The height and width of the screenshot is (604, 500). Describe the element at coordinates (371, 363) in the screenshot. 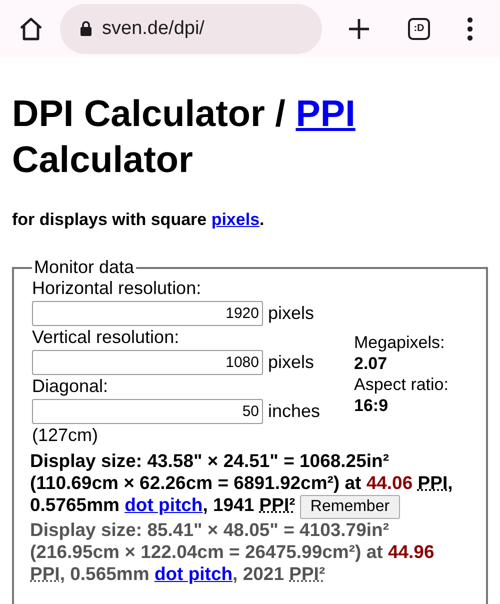

I see `stat-value: 2.07` at that location.